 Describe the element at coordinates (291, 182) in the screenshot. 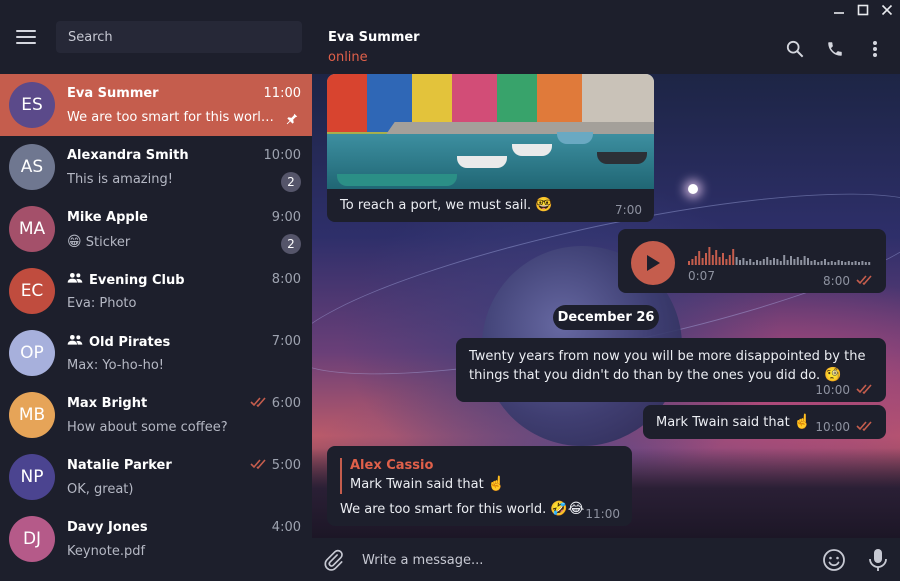

I see `unread-badge: 2` at that location.